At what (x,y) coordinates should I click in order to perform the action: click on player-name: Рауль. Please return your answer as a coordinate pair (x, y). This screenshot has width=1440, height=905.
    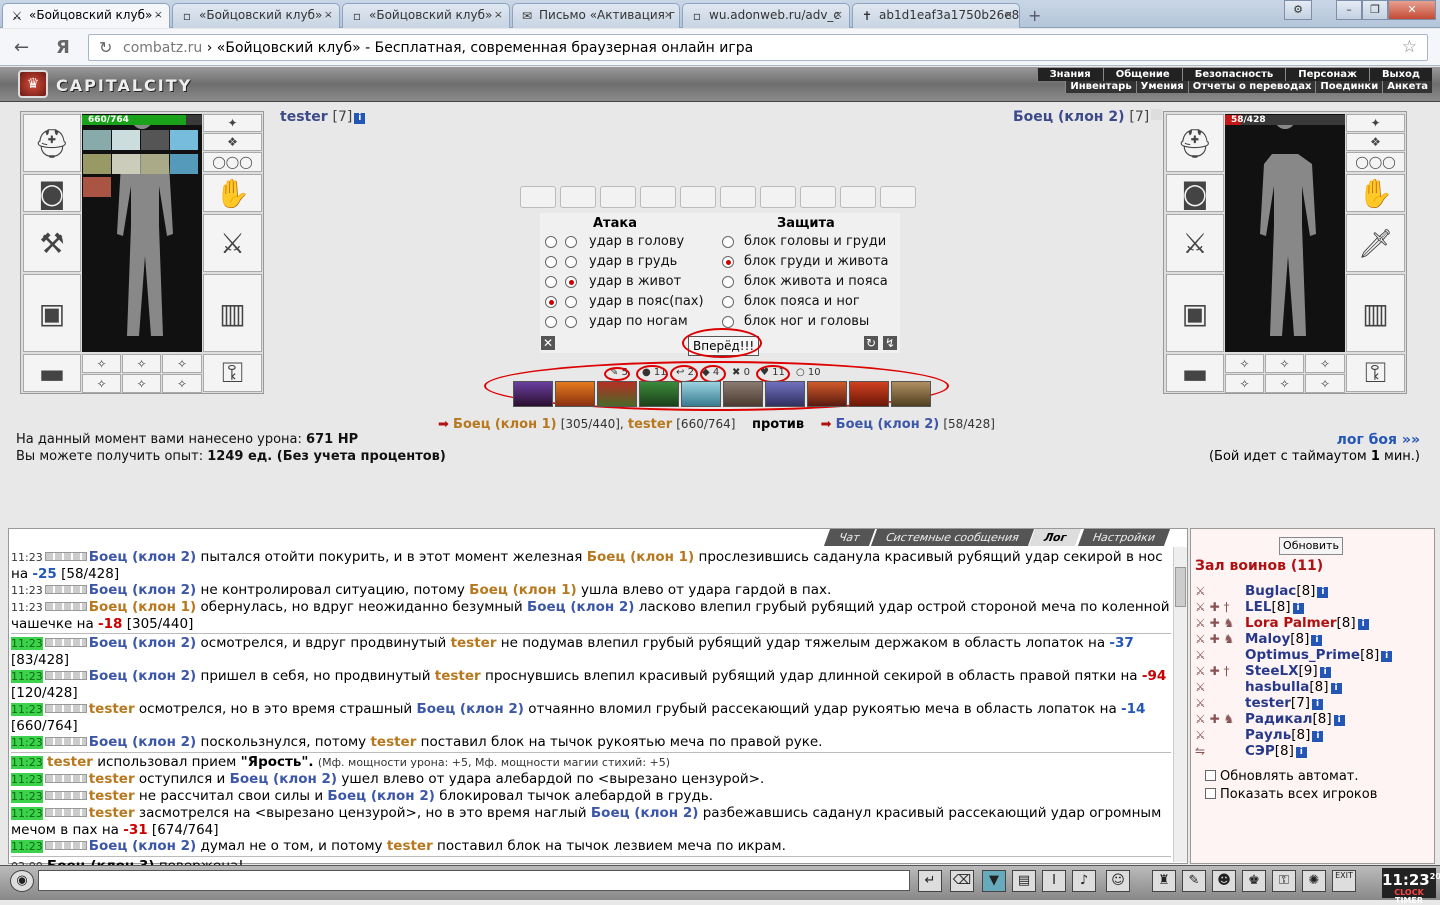
    Looking at the image, I should click on (1268, 735).